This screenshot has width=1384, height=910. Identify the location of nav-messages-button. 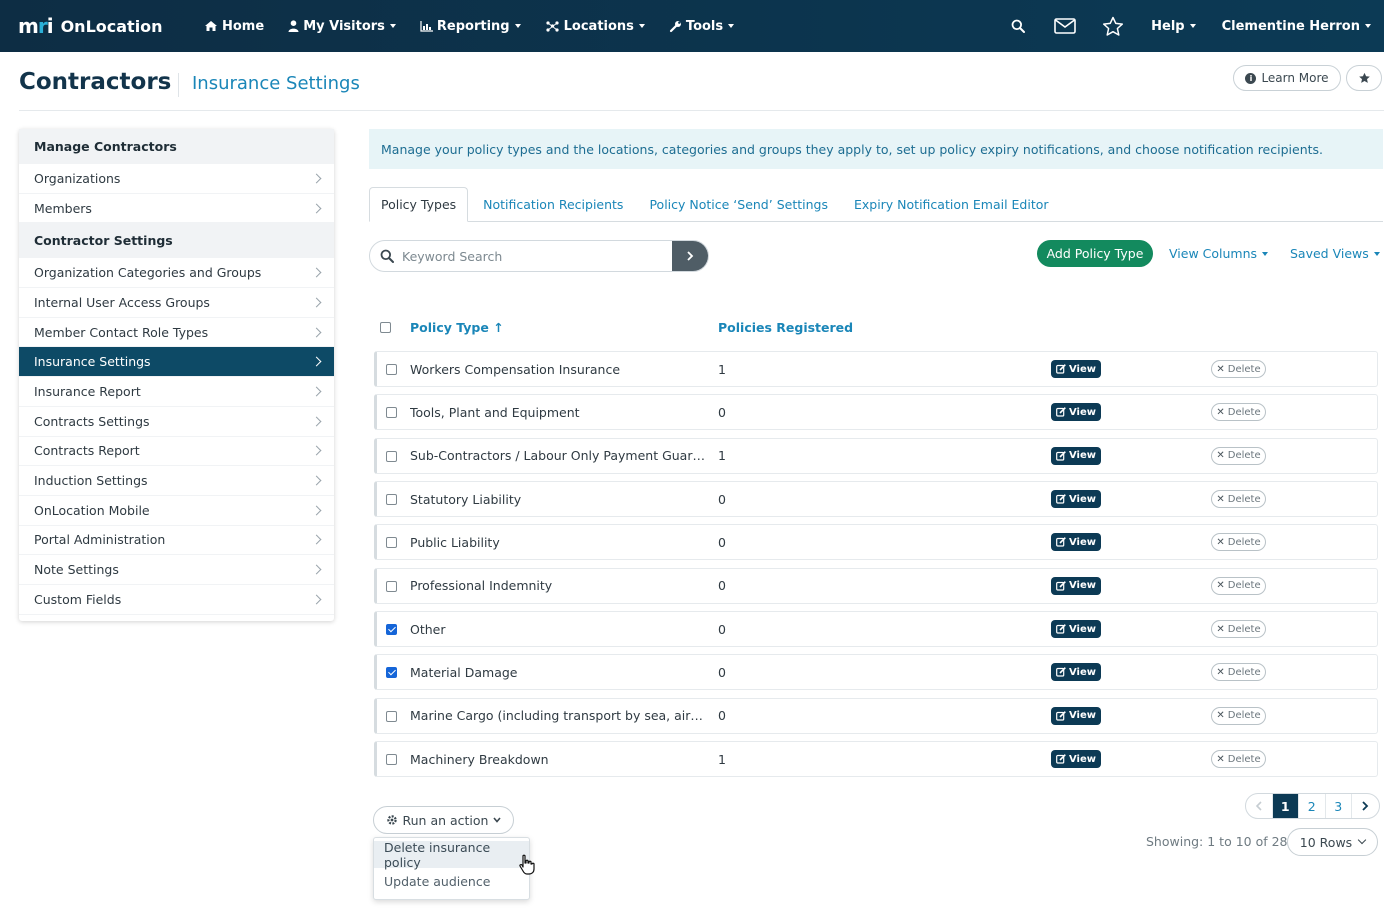
(1065, 26).